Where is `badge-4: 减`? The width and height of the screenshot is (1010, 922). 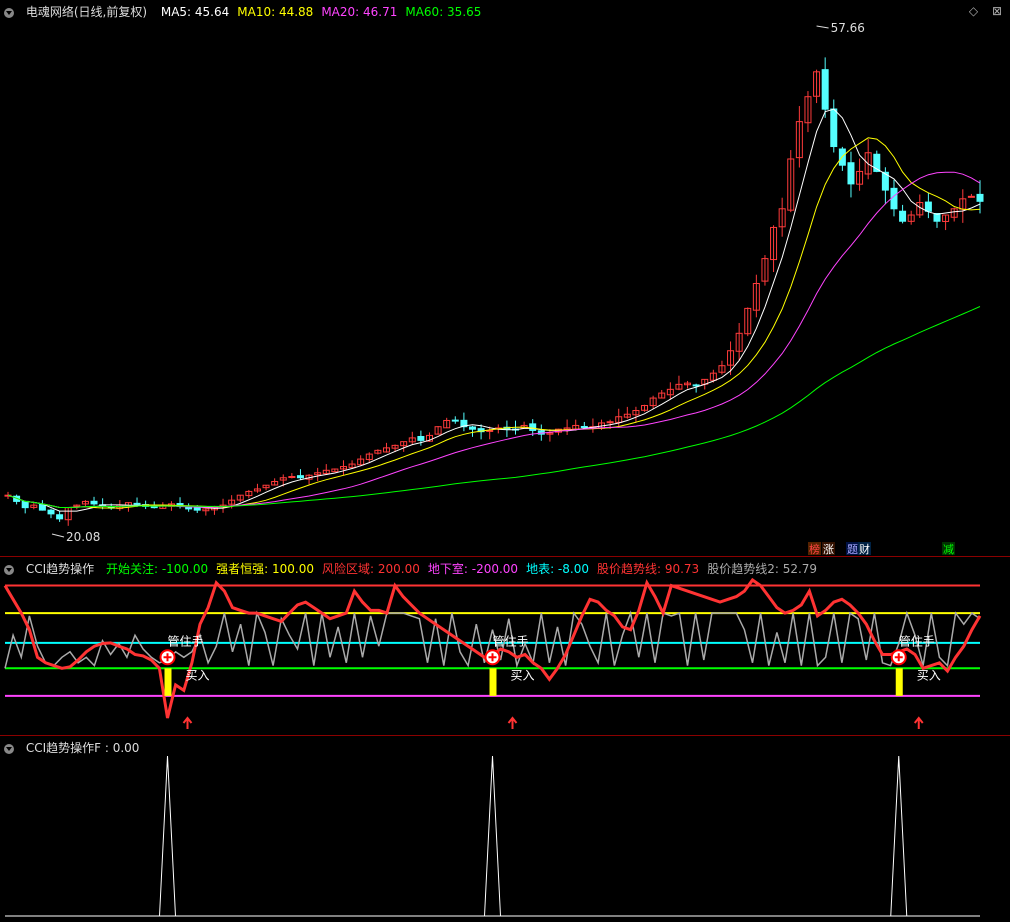
badge-4: 减 is located at coordinates (948, 549).